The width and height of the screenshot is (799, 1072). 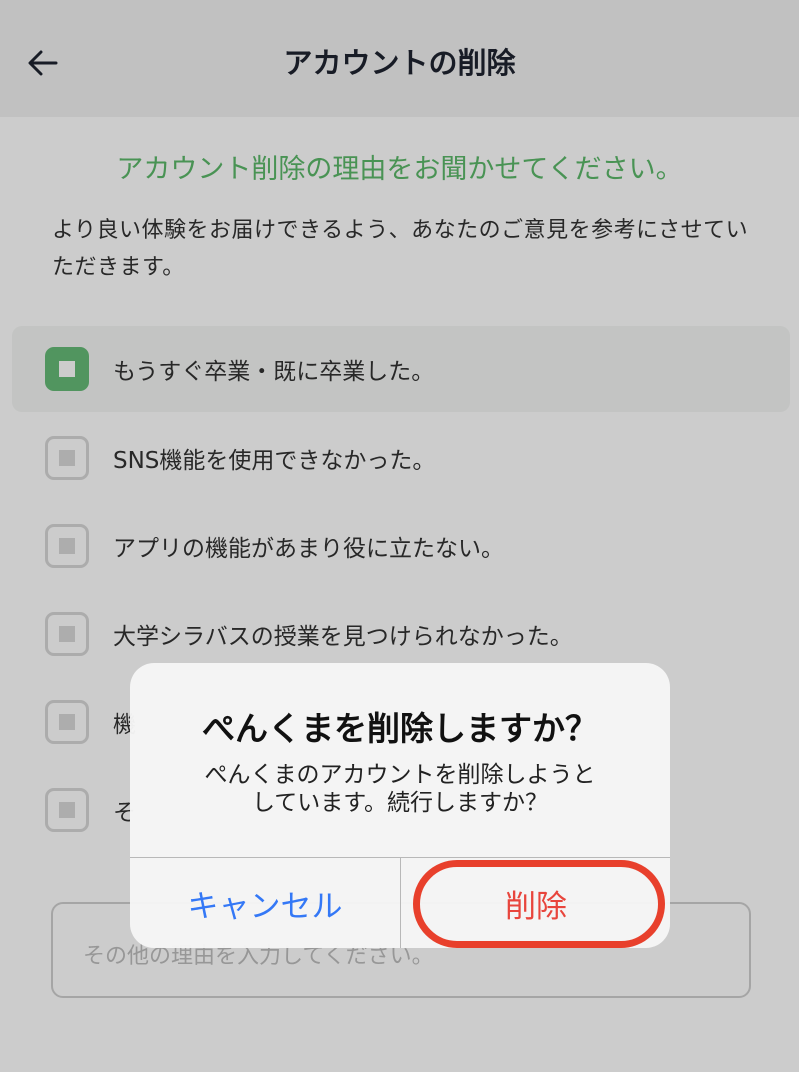 I want to click on highlight-annotation, so click(x=539, y=904).